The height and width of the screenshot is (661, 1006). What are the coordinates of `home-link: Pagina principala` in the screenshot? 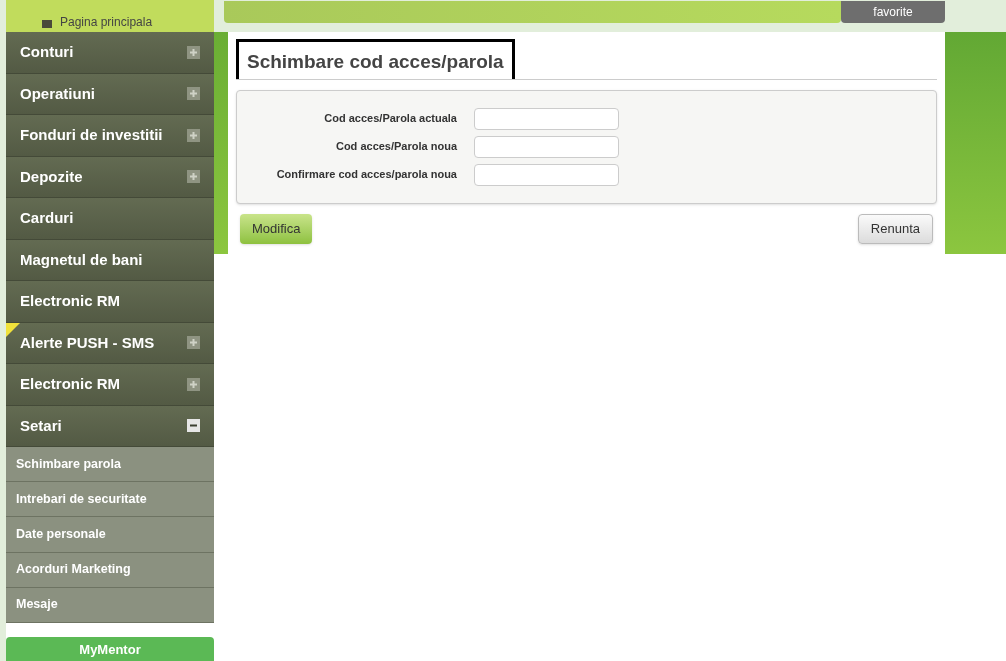 It's located at (106, 22).